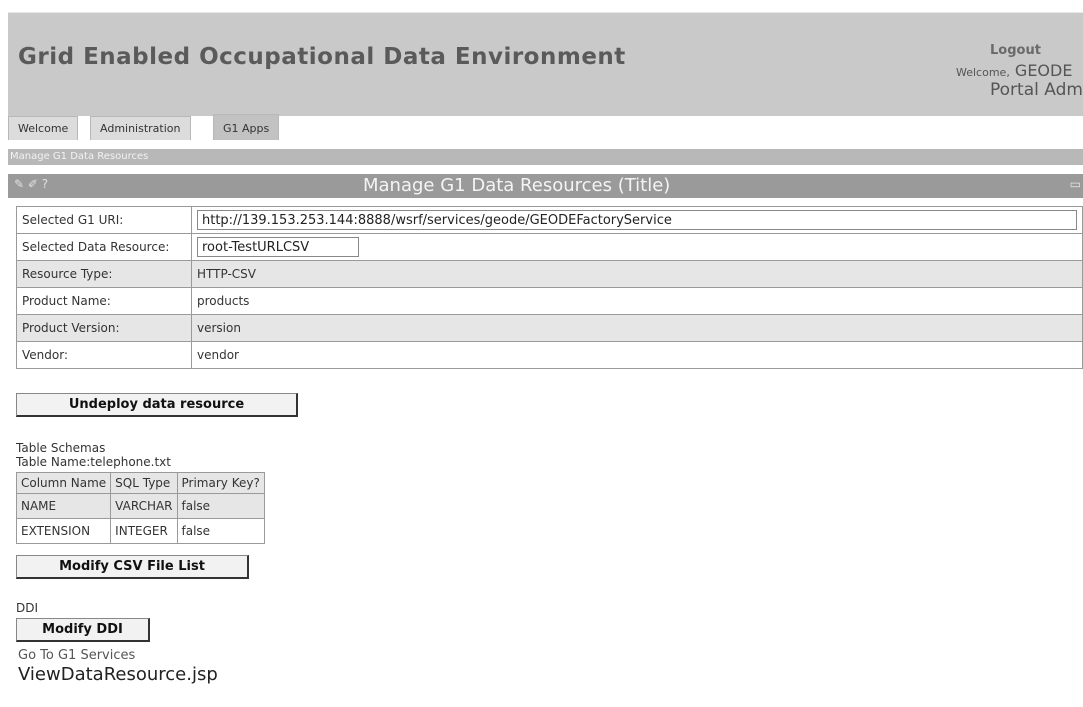 Image resolution: width=1083 pixels, height=707 pixels. What do you see at coordinates (27, 608) in the screenshot?
I see `ddi-label: DDI` at bounding box center [27, 608].